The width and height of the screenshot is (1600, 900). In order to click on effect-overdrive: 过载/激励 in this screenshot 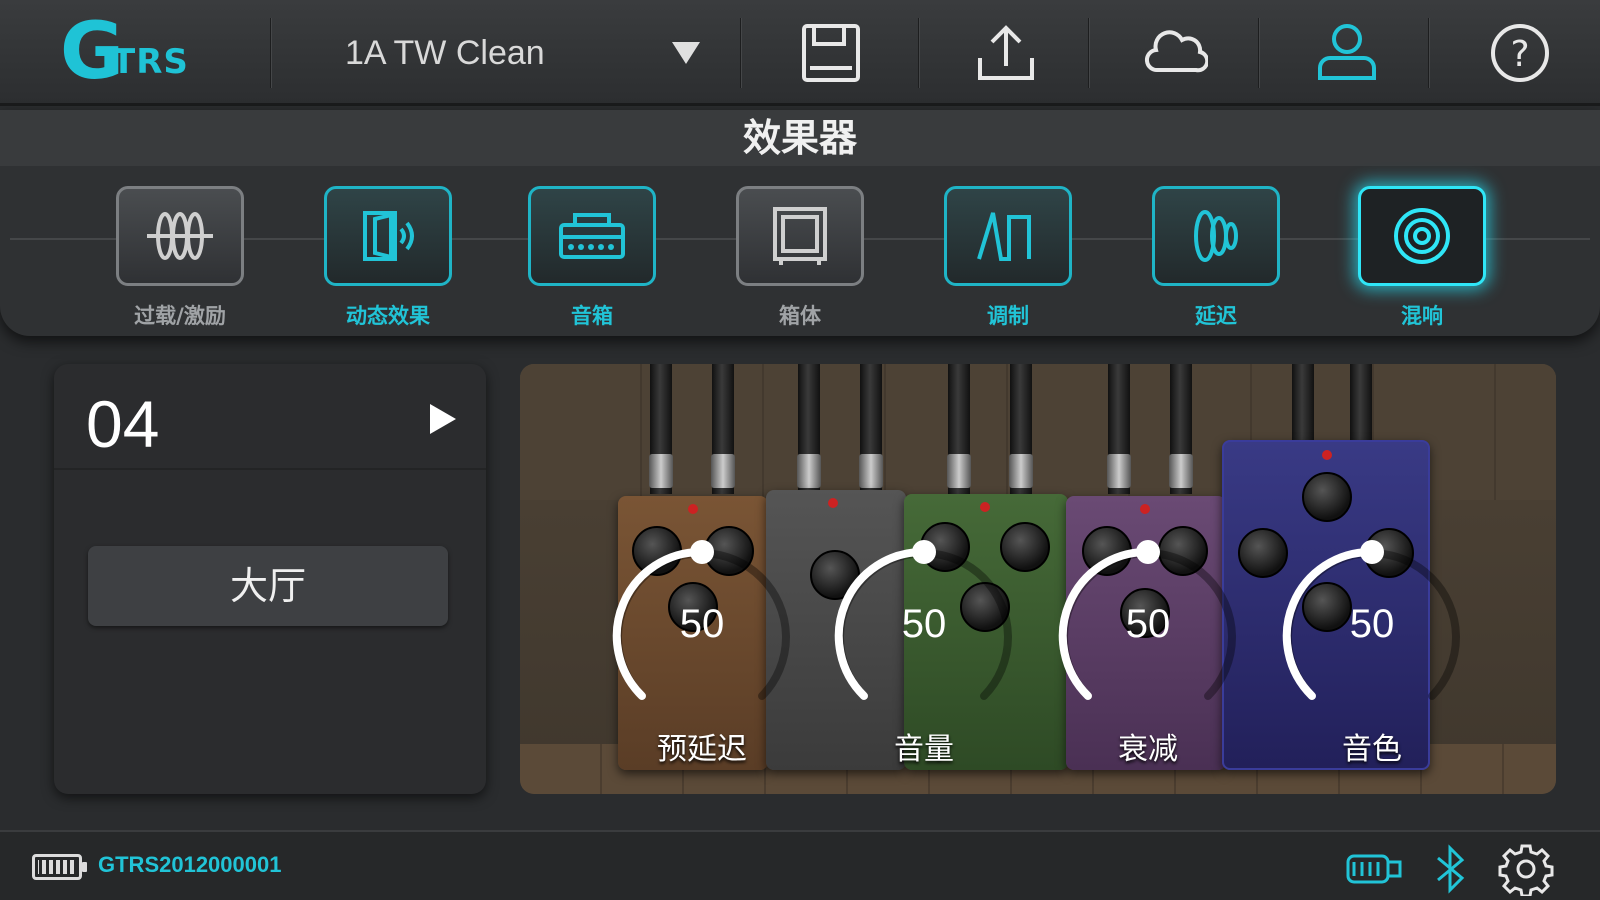, I will do `click(180, 258)`.